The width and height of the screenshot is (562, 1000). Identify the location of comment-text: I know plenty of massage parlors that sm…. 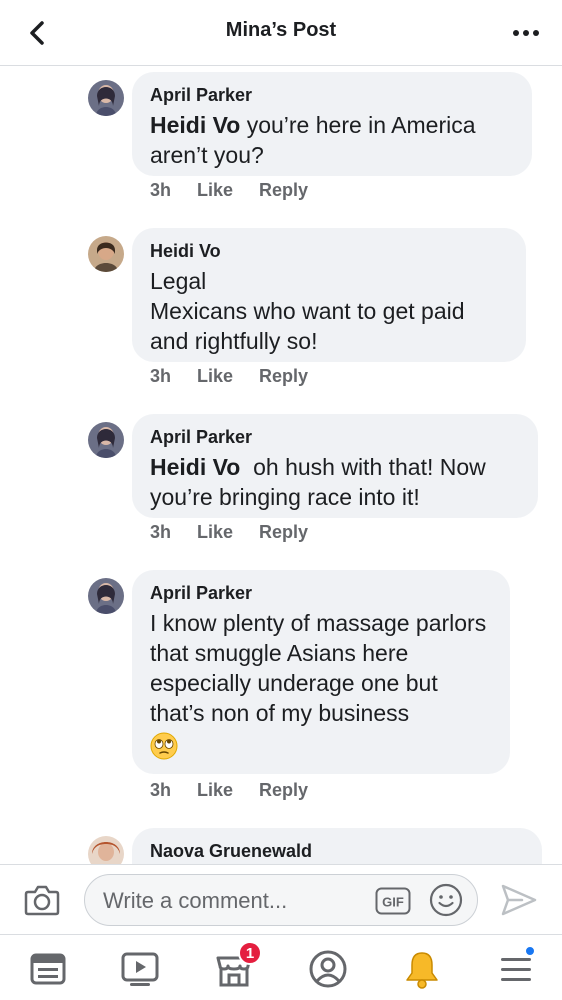
(318, 668).